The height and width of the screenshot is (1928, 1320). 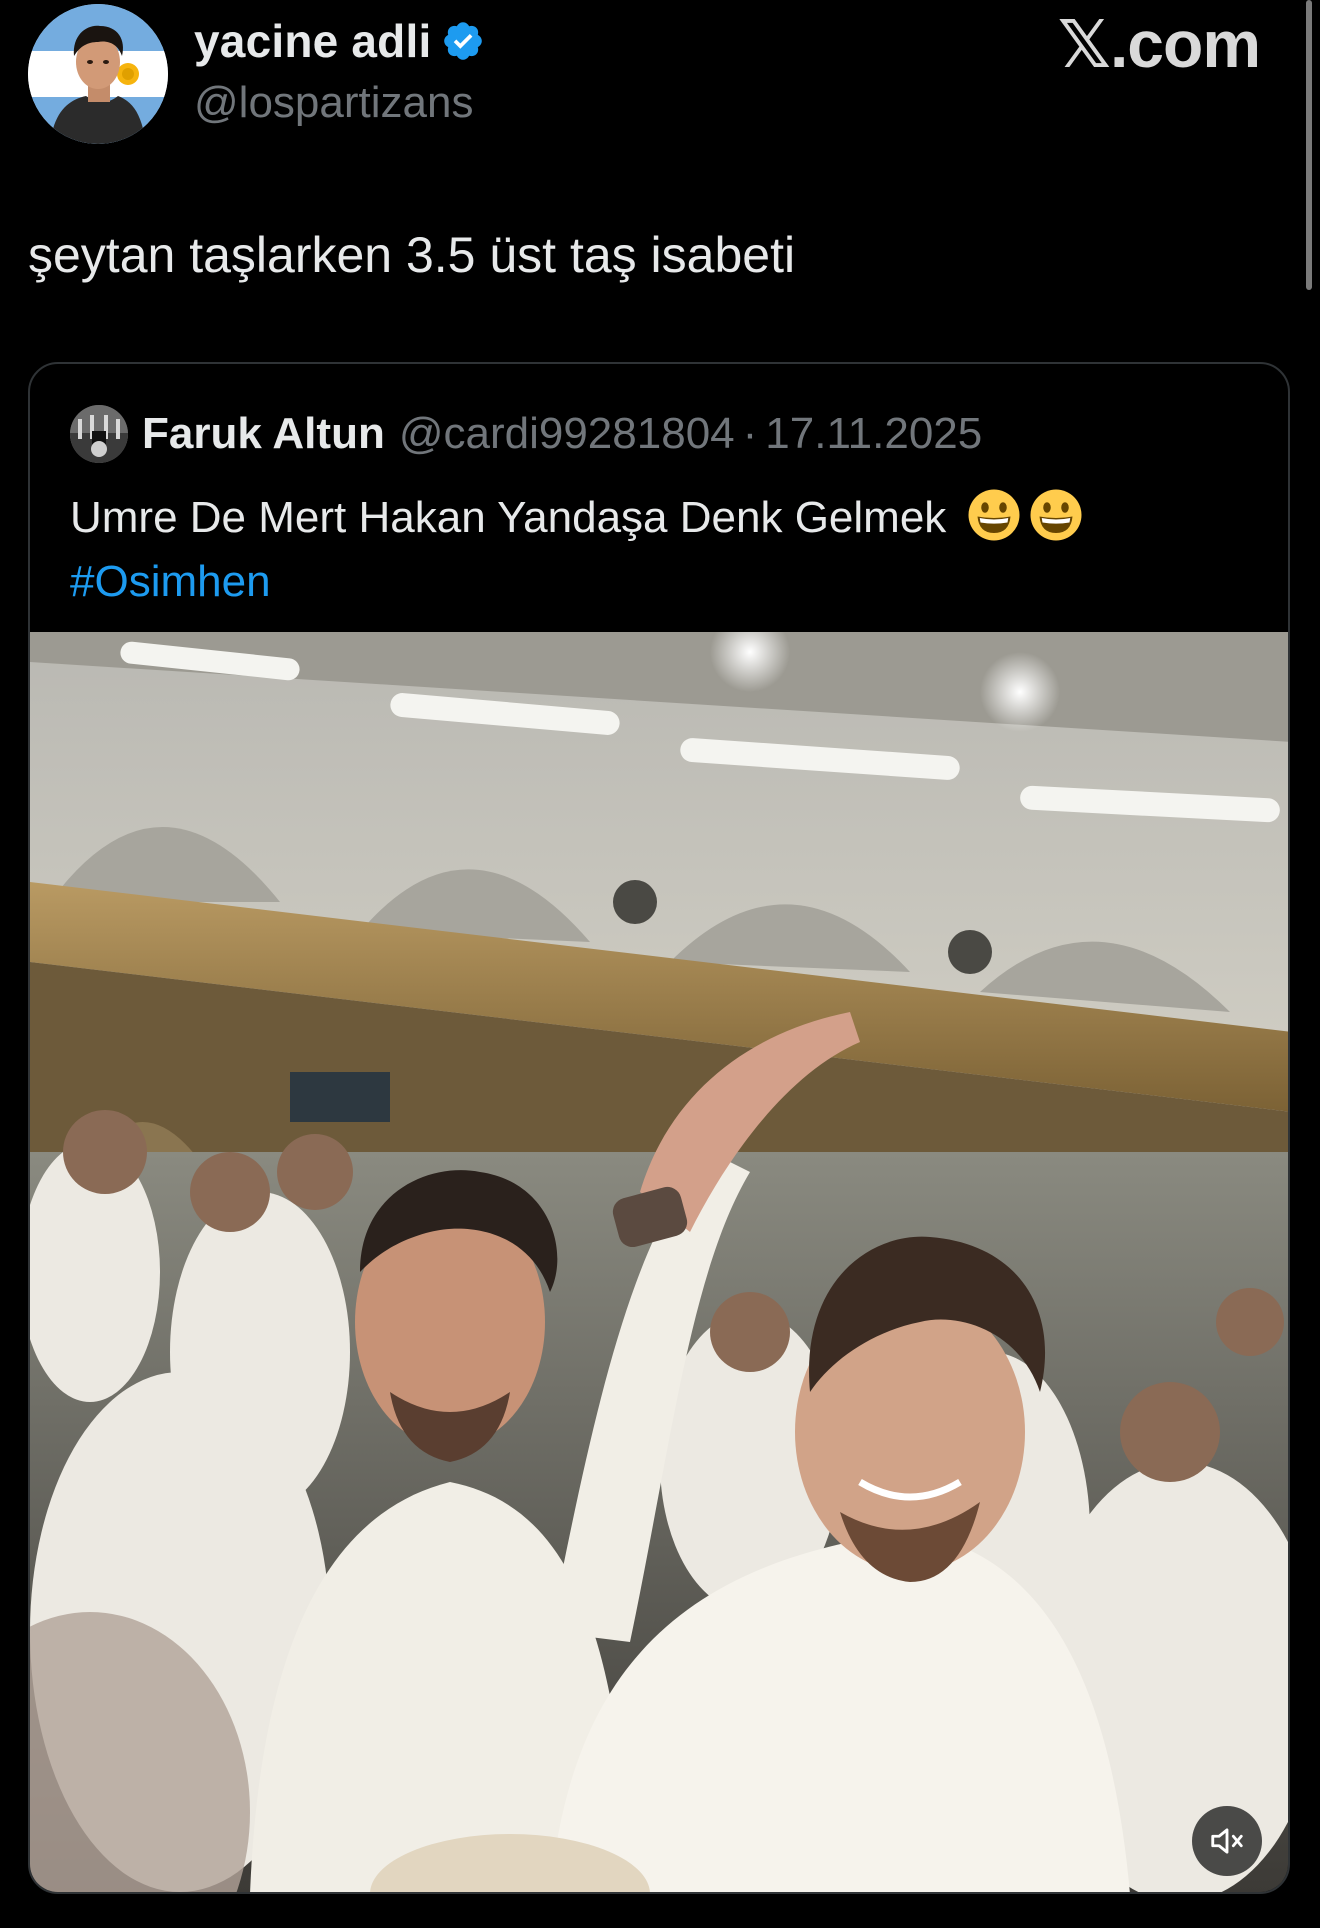 What do you see at coordinates (312, 41) in the screenshot?
I see `author-name: yacine adli` at bounding box center [312, 41].